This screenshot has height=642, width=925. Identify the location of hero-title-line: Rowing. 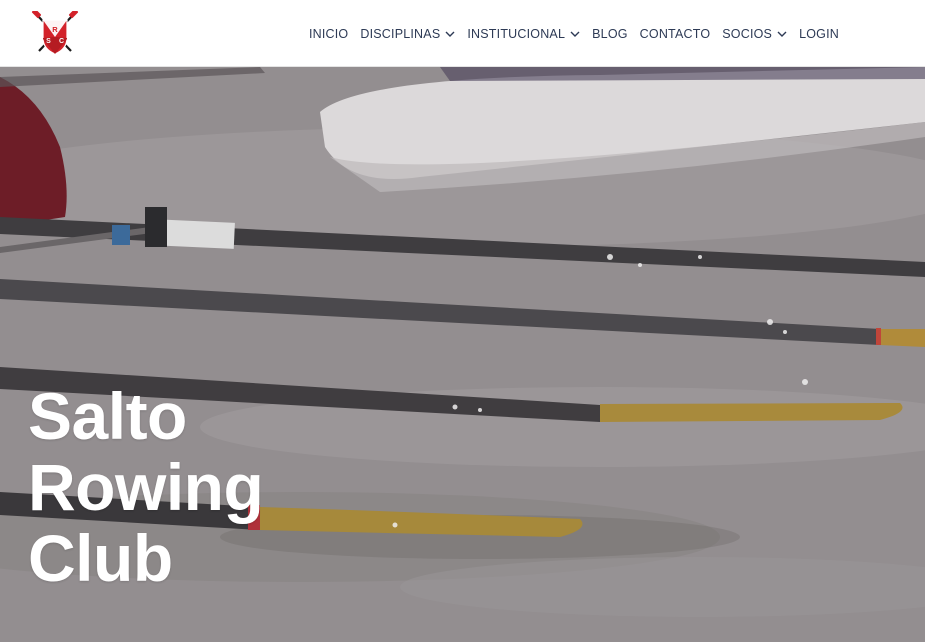
(146, 487).